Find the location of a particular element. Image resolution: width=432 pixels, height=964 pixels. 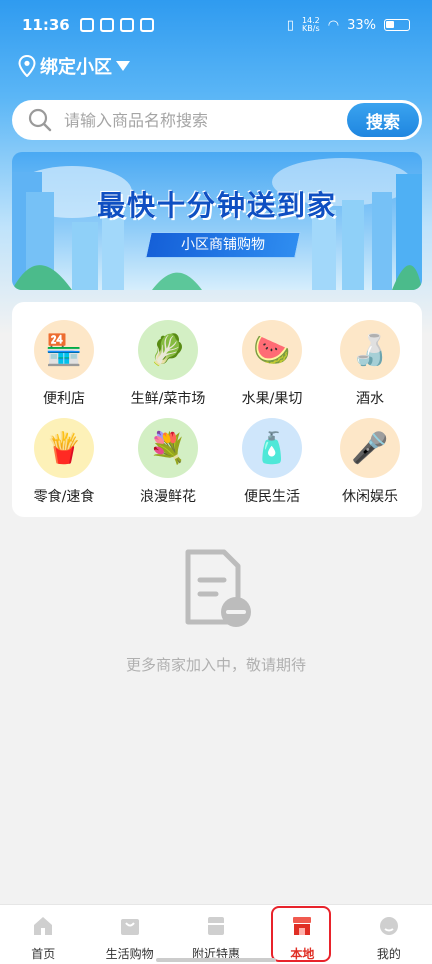

status-time: 11:36 is located at coordinates (46, 25).